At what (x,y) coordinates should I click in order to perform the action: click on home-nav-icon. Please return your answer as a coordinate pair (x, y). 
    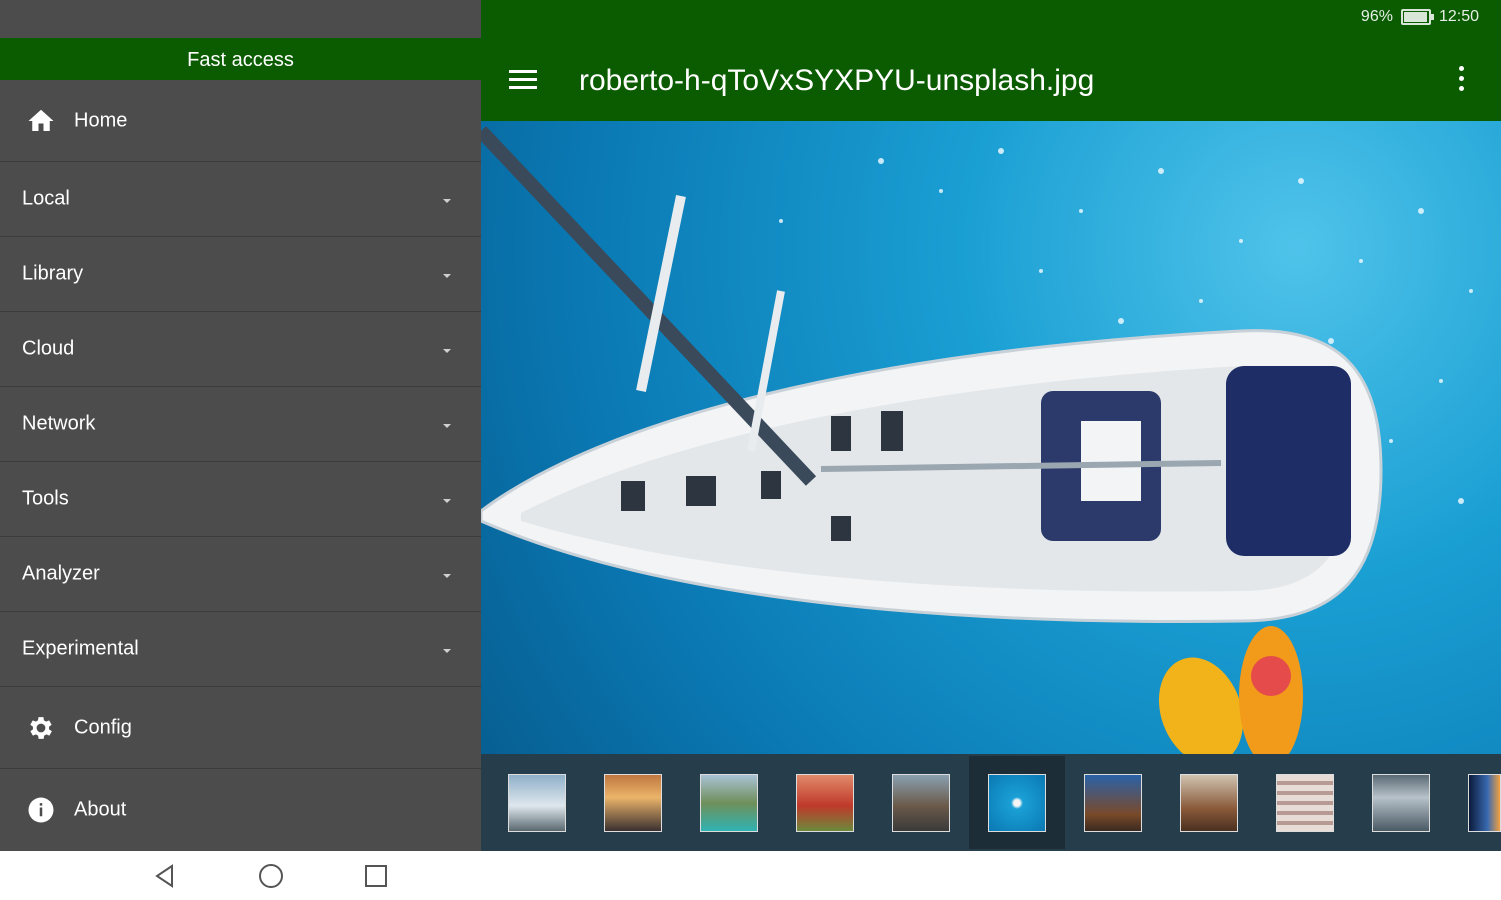
    Looking at the image, I should click on (271, 876).